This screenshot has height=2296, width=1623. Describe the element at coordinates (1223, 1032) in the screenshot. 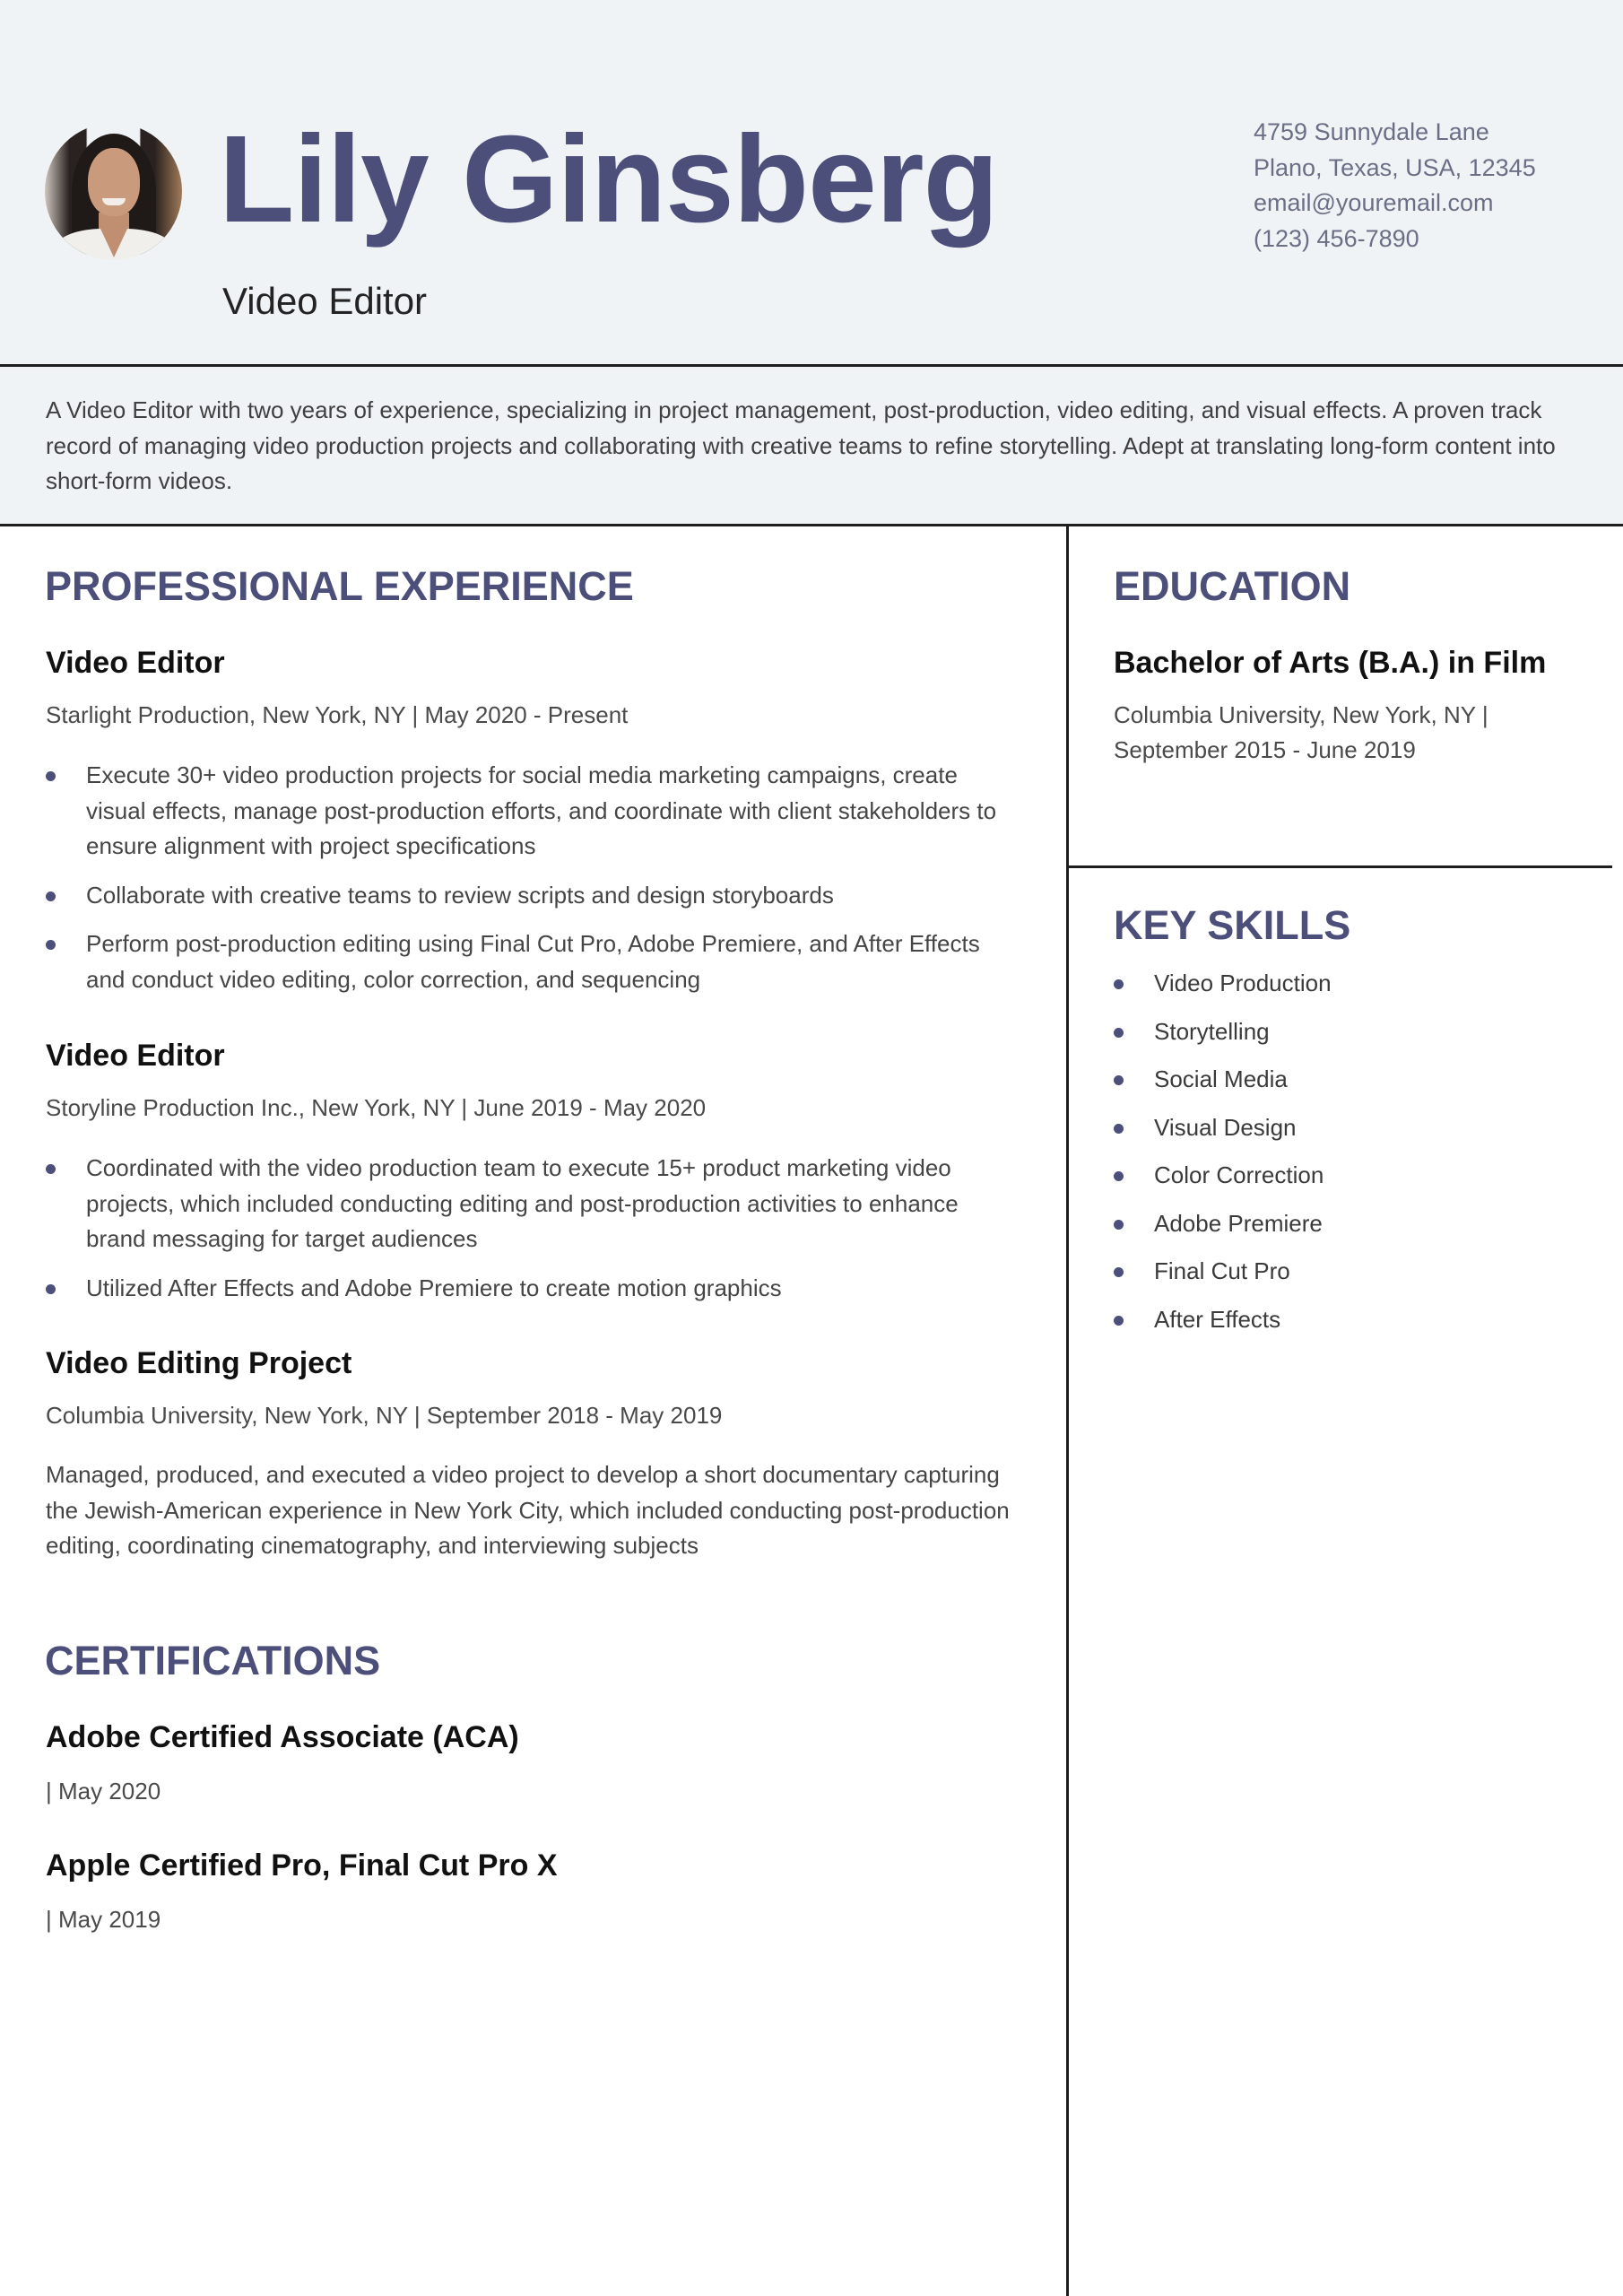

I see `skill-item: Storytelling` at that location.